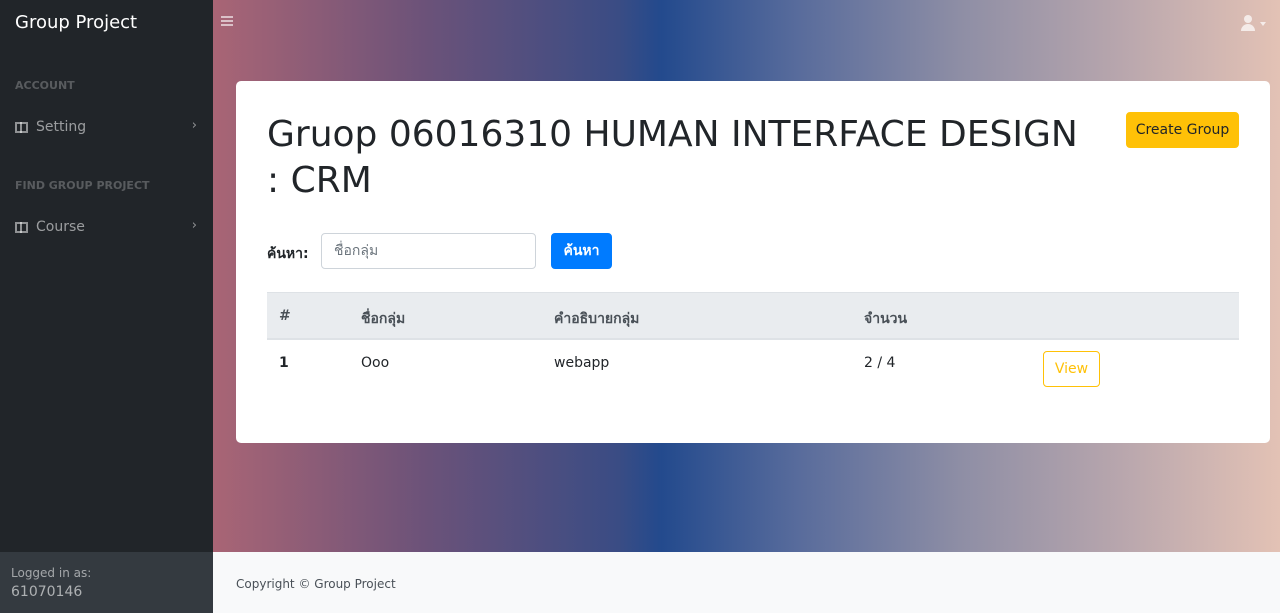 This screenshot has height=613, width=1280. Describe the element at coordinates (284, 363) in the screenshot. I see `row-number: 1` at that location.